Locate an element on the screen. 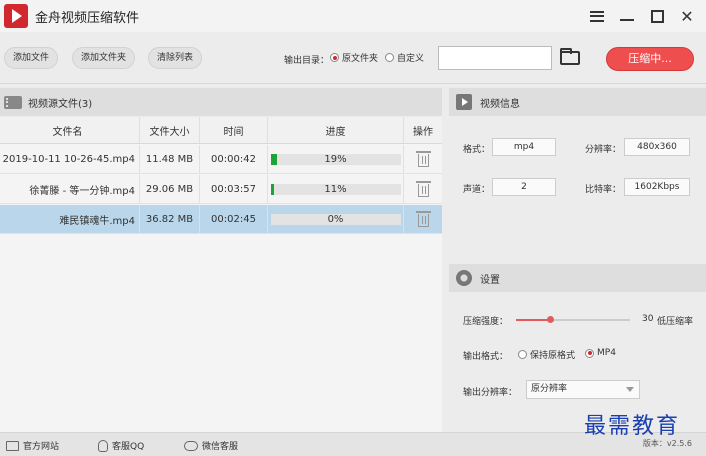 The image size is (706, 456). progress-cell: 19% is located at coordinates (336, 159).